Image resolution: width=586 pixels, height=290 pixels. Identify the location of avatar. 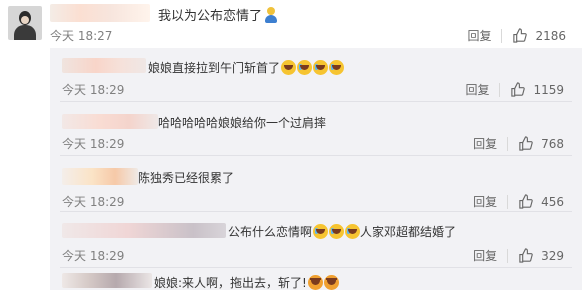
(25, 23).